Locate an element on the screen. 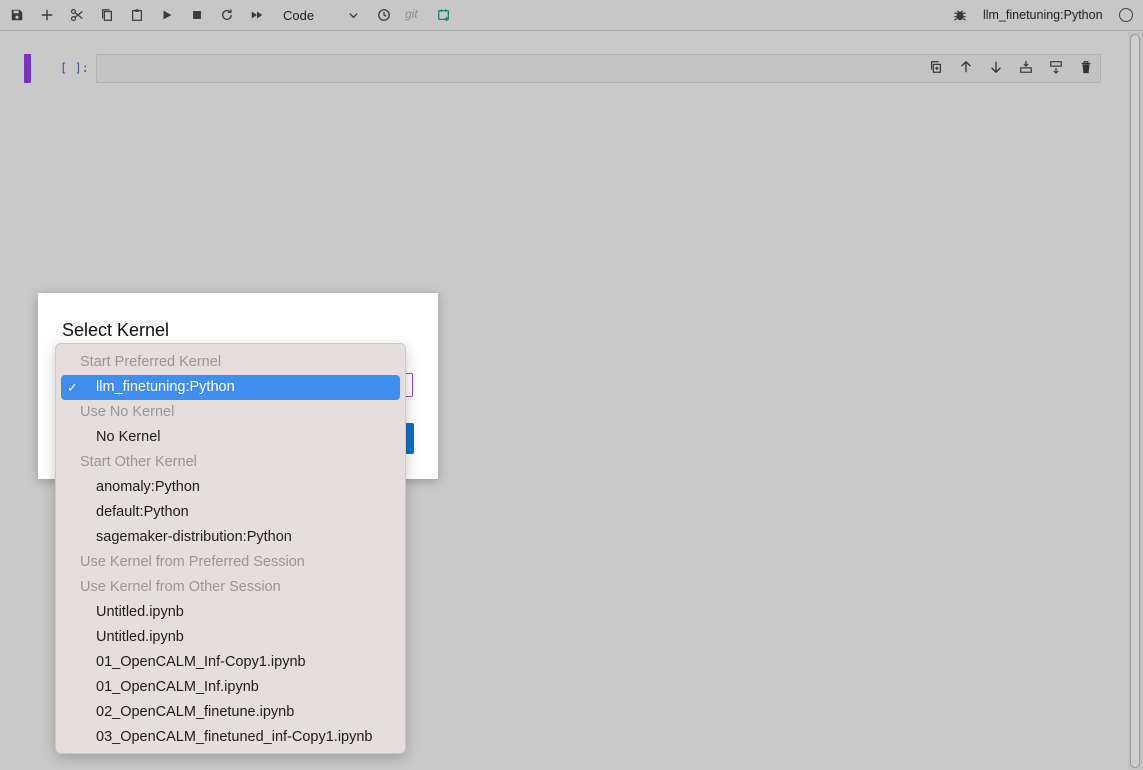 This screenshot has height=770, width=1143. menu-row-label: Start Preferred Kernel is located at coordinates (151, 362).